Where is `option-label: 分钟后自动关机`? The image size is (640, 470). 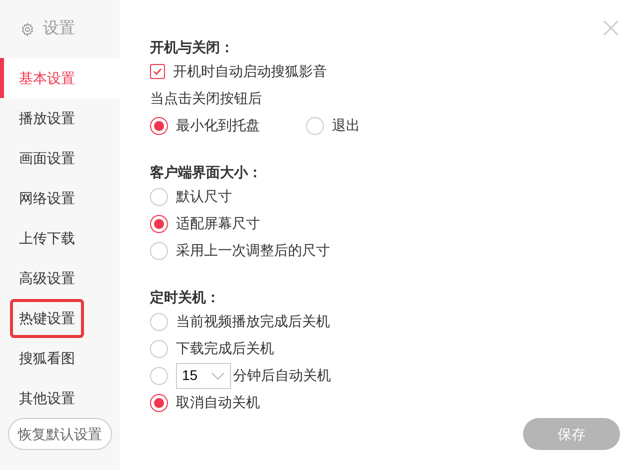 option-label: 分钟后自动关机 is located at coordinates (282, 375).